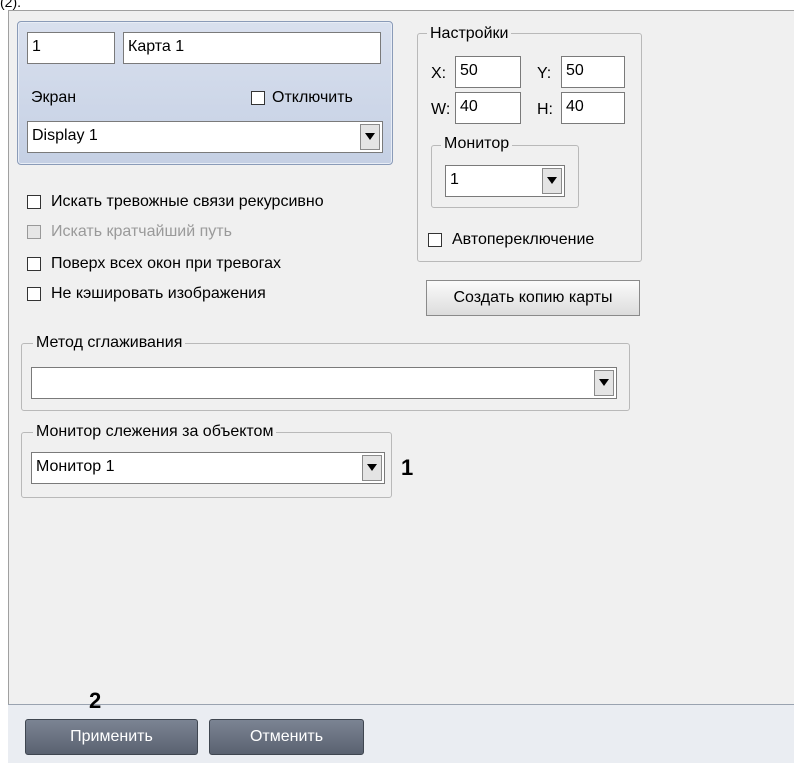  What do you see at coordinates (401, 10) in the screenshot?
I see `panel-border` at bounding box center [401, 10].